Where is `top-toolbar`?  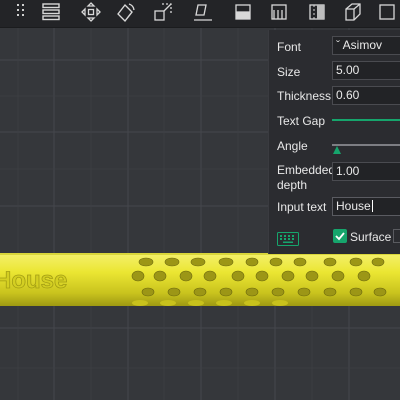
top-toolbar is located at coordinates (200, 14).